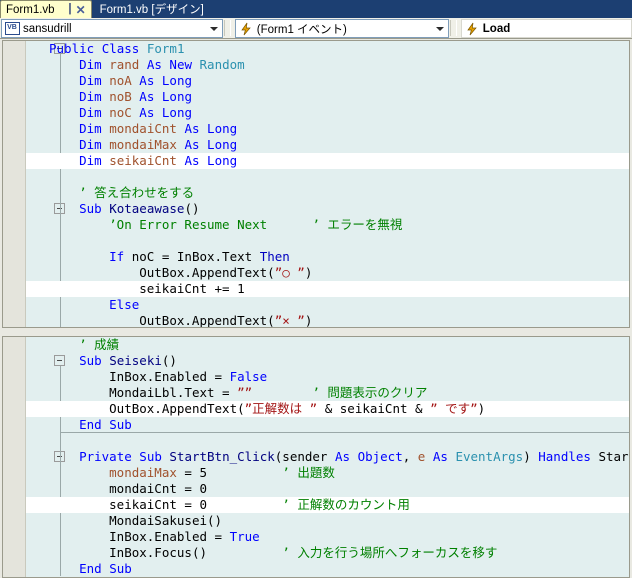  Describe the element at coordinates (81, 10) in the screenshot. I see `close-icon: ✕` at that location.